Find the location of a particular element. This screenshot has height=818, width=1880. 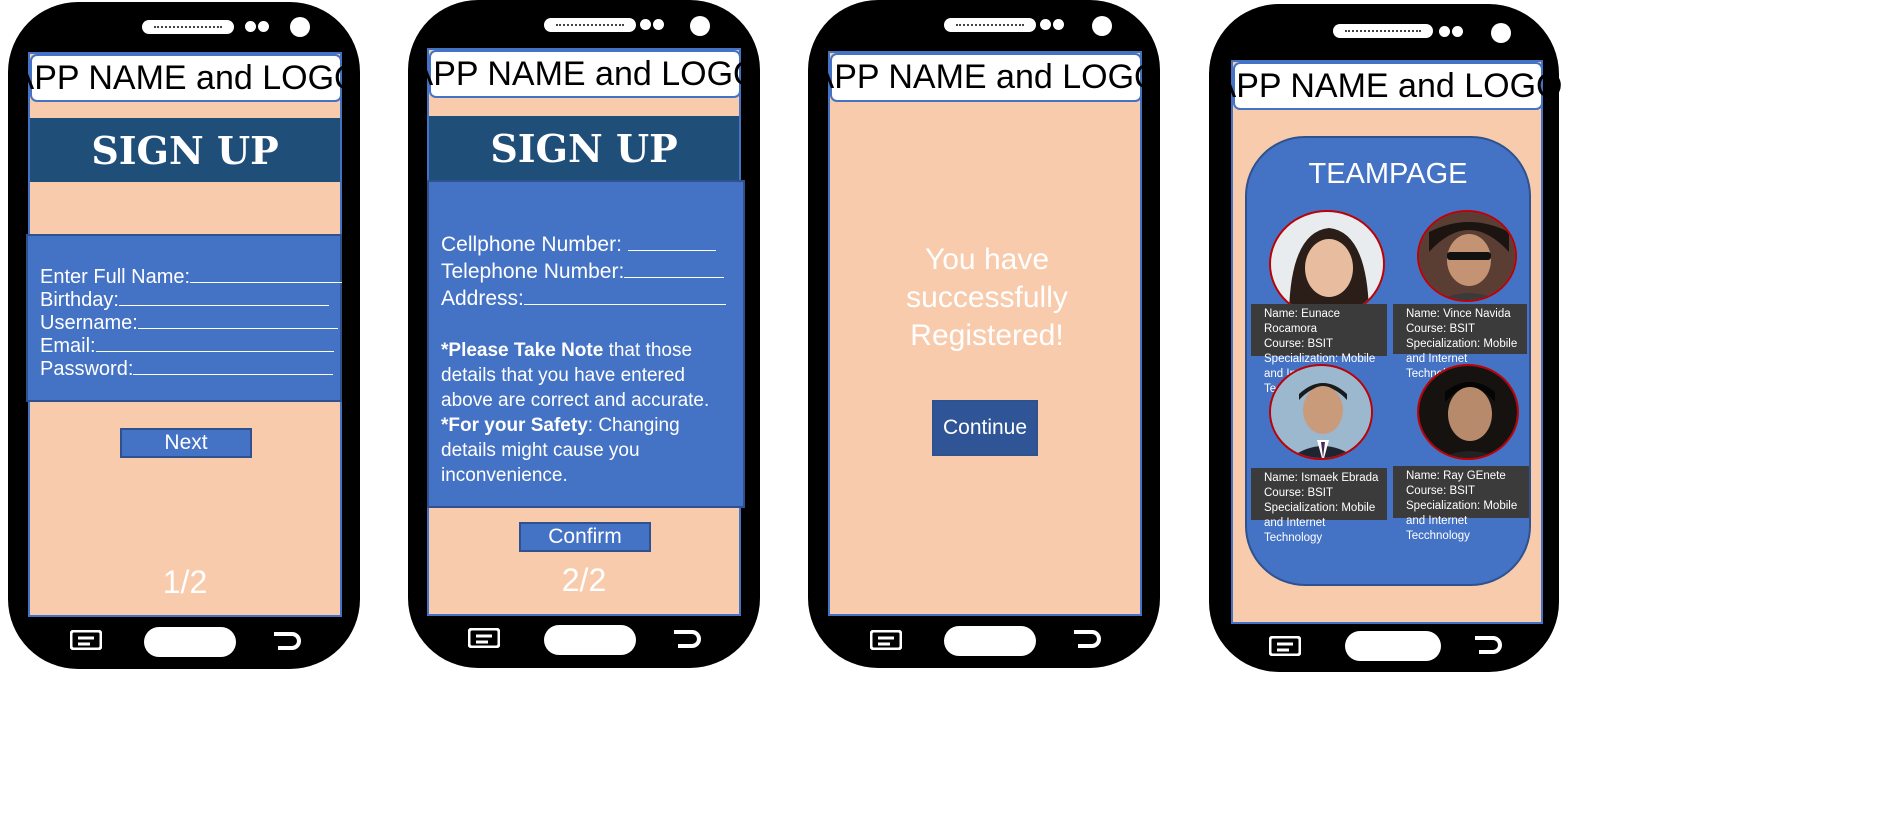

member-4-spec: Specialization: Mobile is located at coordinates (1462, 506).